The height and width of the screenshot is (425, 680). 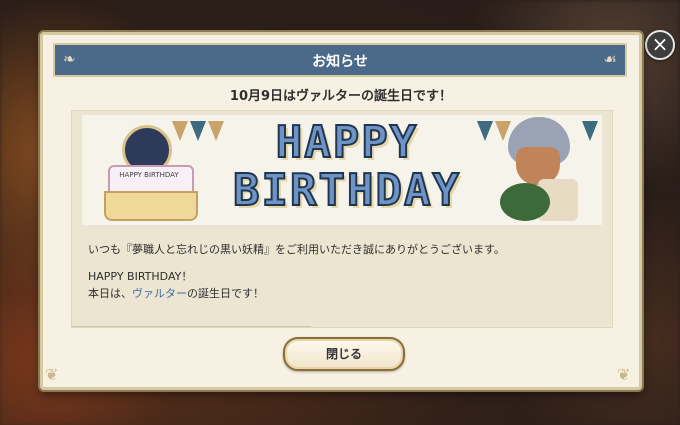 I want to click on banner-line-1: HAPPY, so click(x=347, y=142).